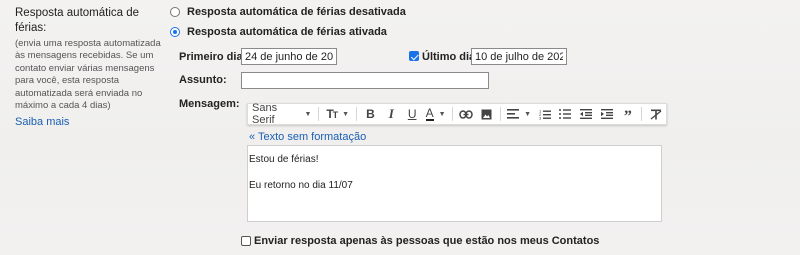 This screenshot has height=255, width=800. I want to click on link-icon, so click(466, 114).